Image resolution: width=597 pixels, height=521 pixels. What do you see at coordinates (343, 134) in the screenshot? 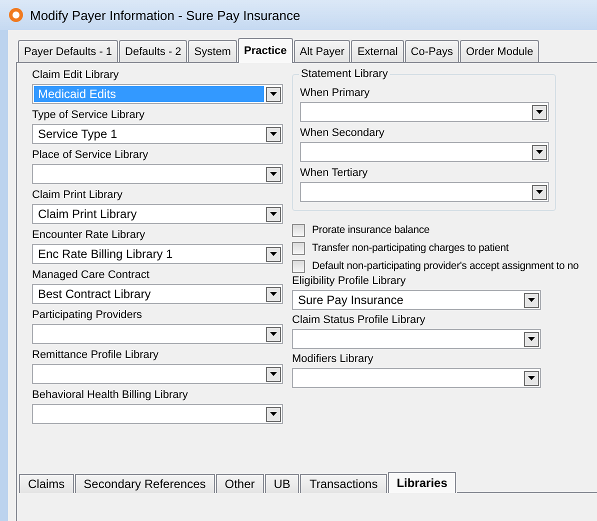
I see `field-label: When Secondary` at bounding box center [343, 134].